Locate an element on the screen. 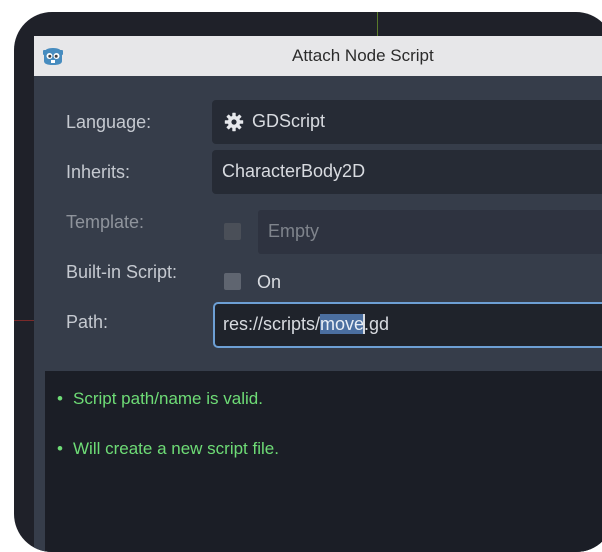  gear-icon is located at coordinates (234, 122).